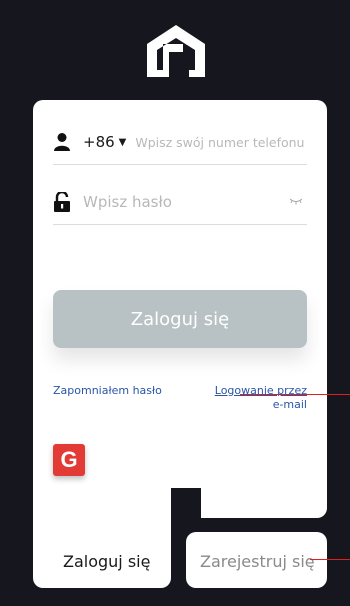 The height and width of the screenshot is (606, 350). What do you see at coordinates (257, 561) in the screenshot?
I see `tab-register-label: Zarejestruj się` at bounding box center [257, 561].